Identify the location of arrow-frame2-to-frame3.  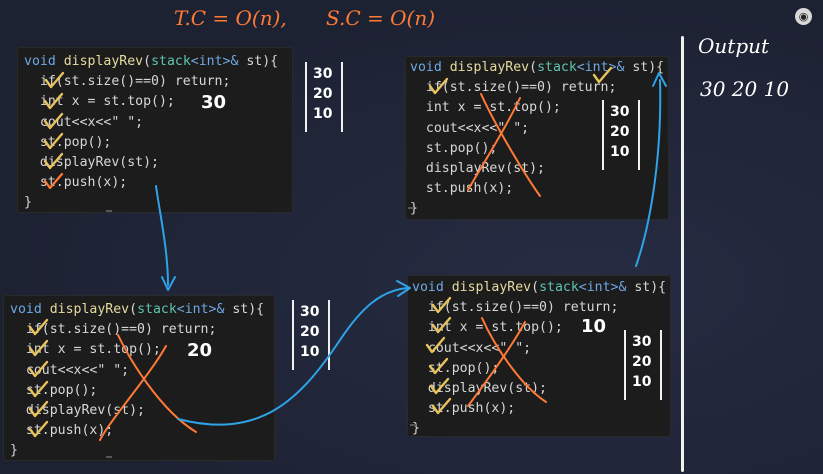
(293, 356).